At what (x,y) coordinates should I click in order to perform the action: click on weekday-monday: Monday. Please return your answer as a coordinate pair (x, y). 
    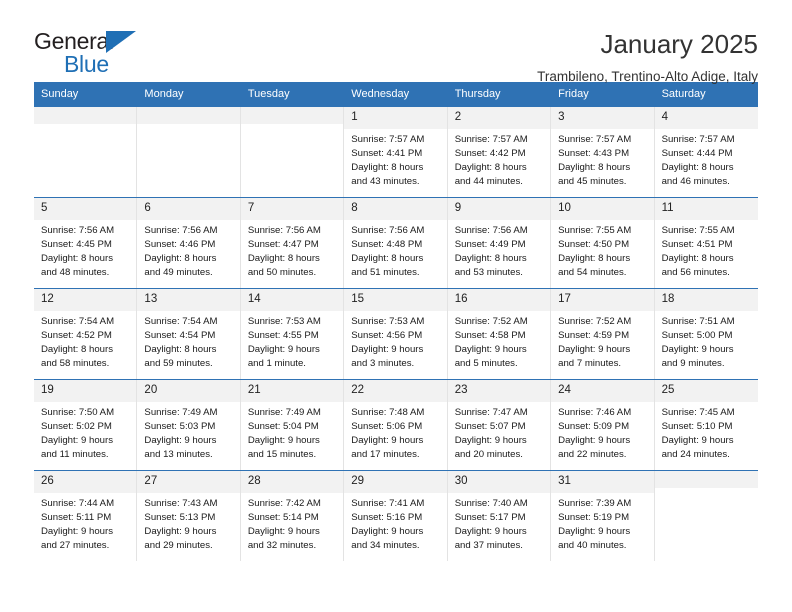
    Looking at the image, I should click on (164, 94).